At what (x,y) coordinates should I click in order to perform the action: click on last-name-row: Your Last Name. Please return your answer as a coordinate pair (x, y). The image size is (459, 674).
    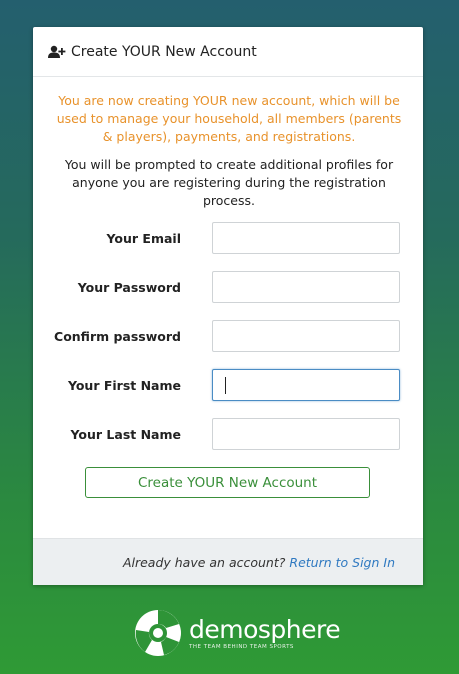
    Looking at the image, I should click on (228, 435).